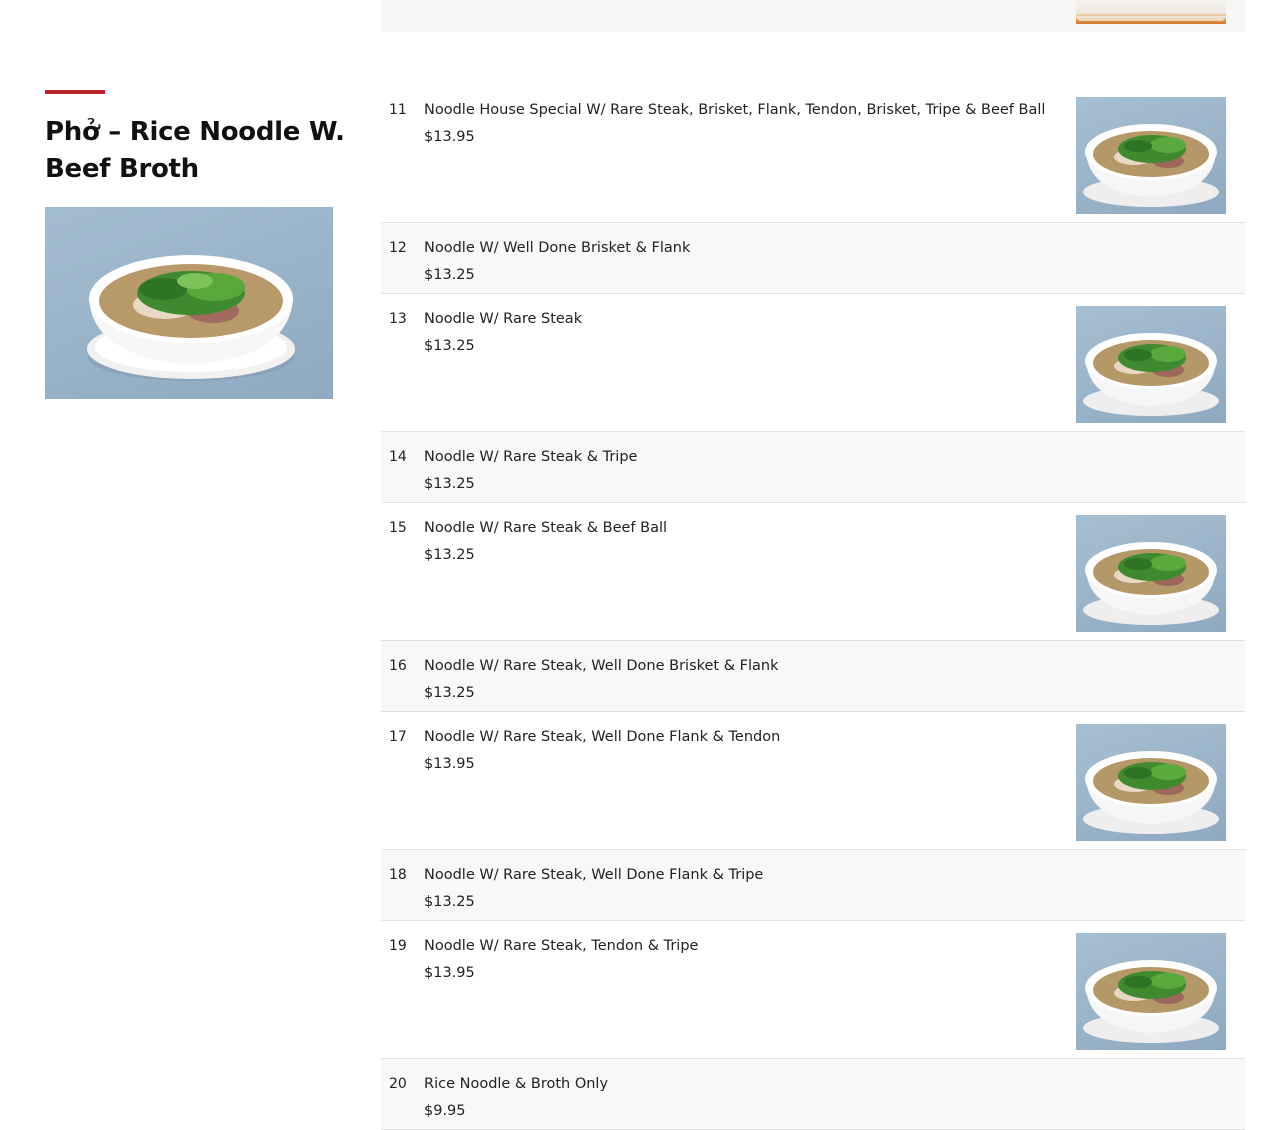 The height and width of the screenshot is (1130, 1270). What do you see at coordinates (398, 528) in the screenshot?
I see `item-number: 15` at bounding box center [398, 528].